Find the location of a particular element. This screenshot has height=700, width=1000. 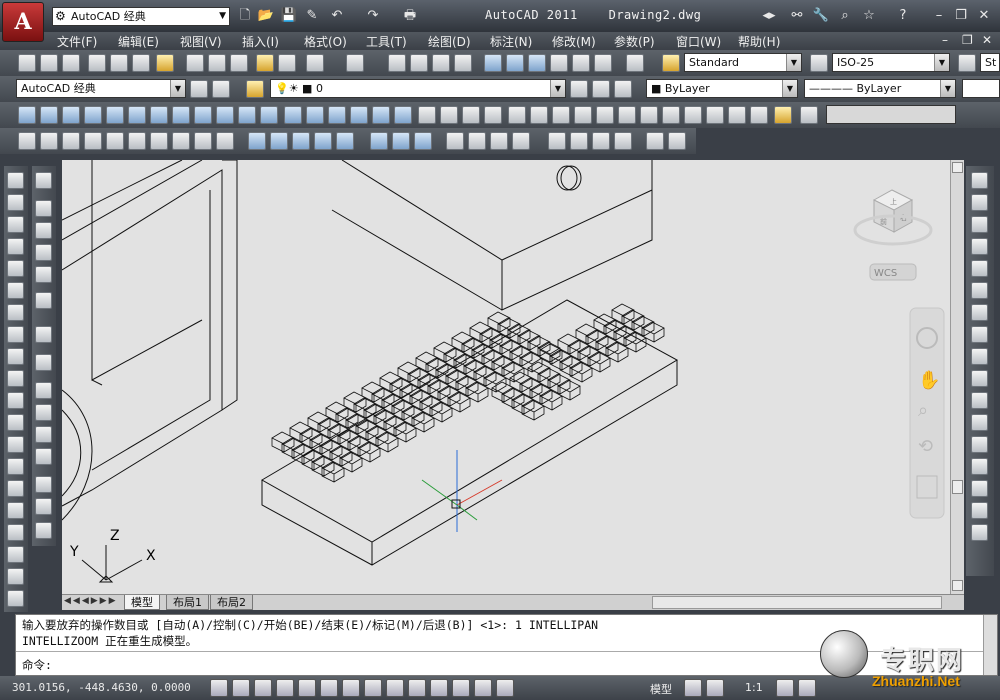

auto-scale-icon is located at coordinates (807, 688).